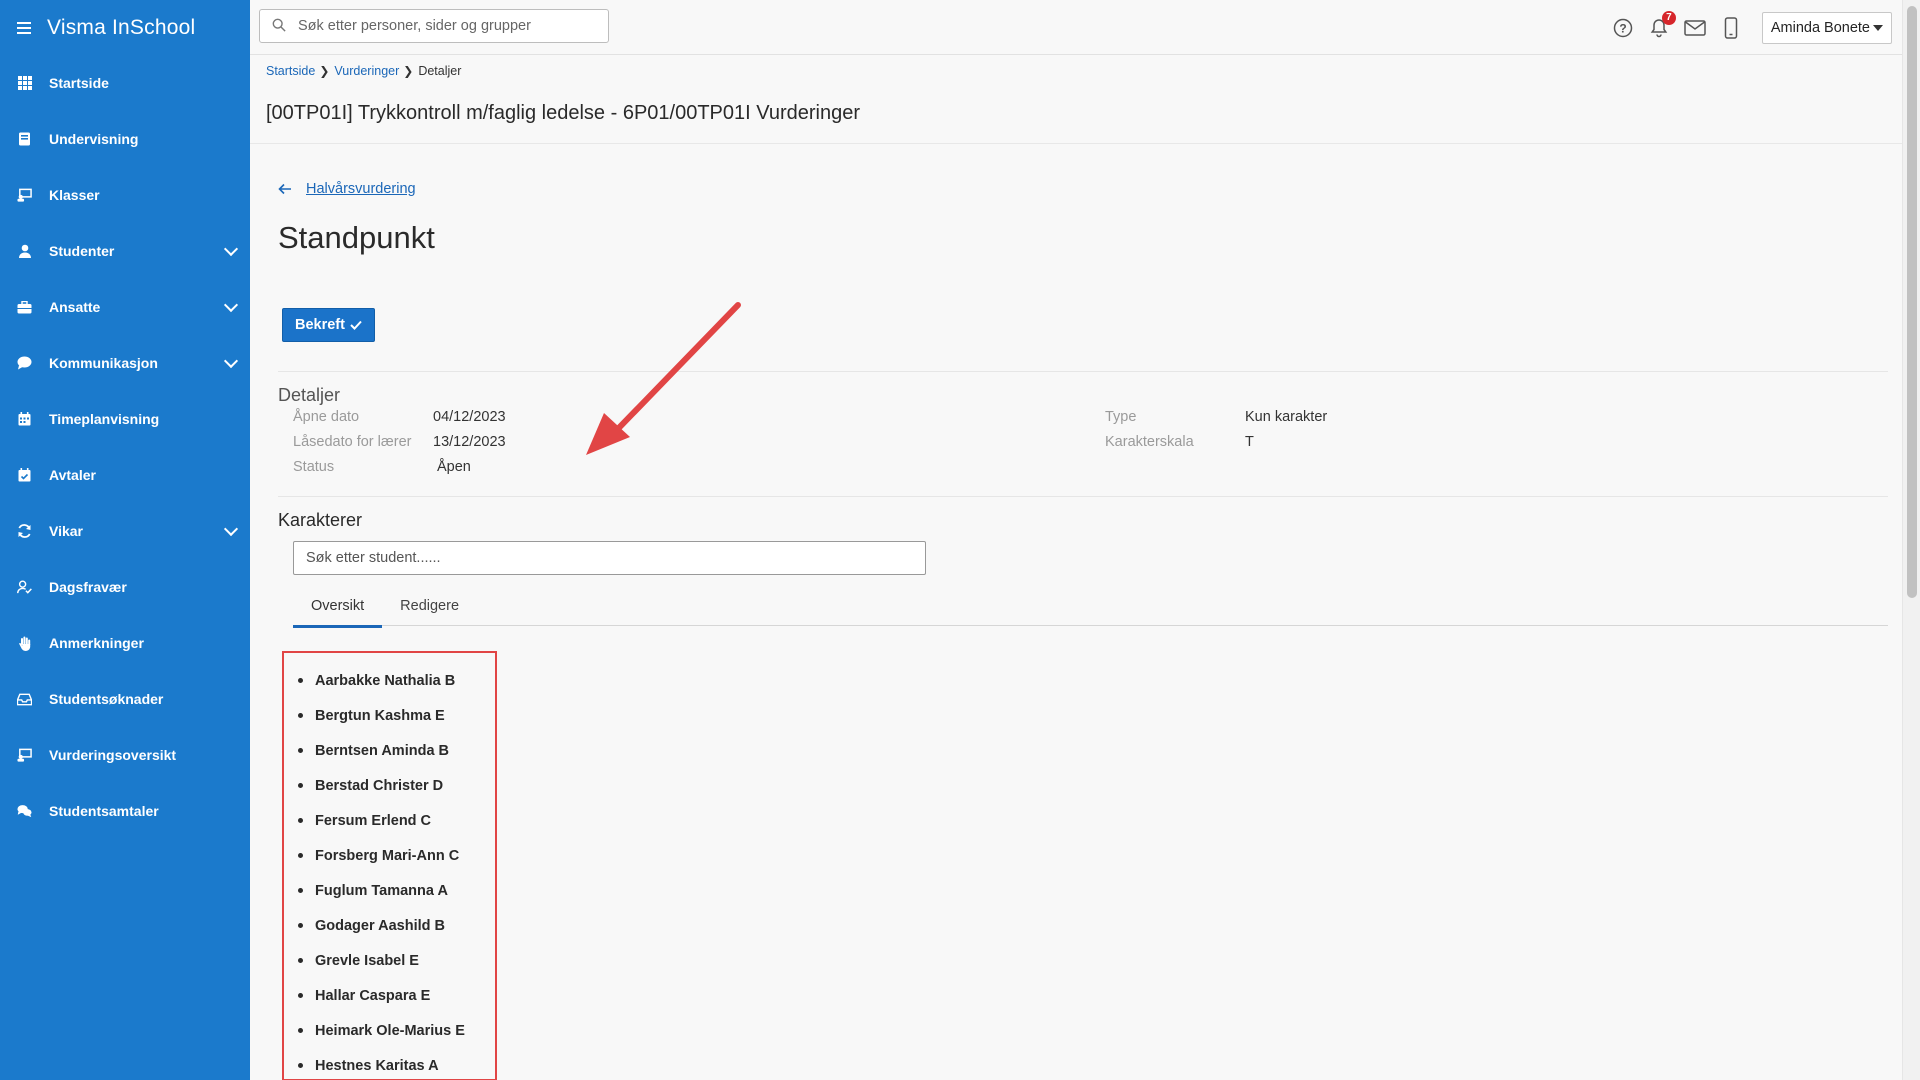 The height and width of the screenshot is (1080, 1920). I want to click on caret-down-icon, so click(1878, 27).